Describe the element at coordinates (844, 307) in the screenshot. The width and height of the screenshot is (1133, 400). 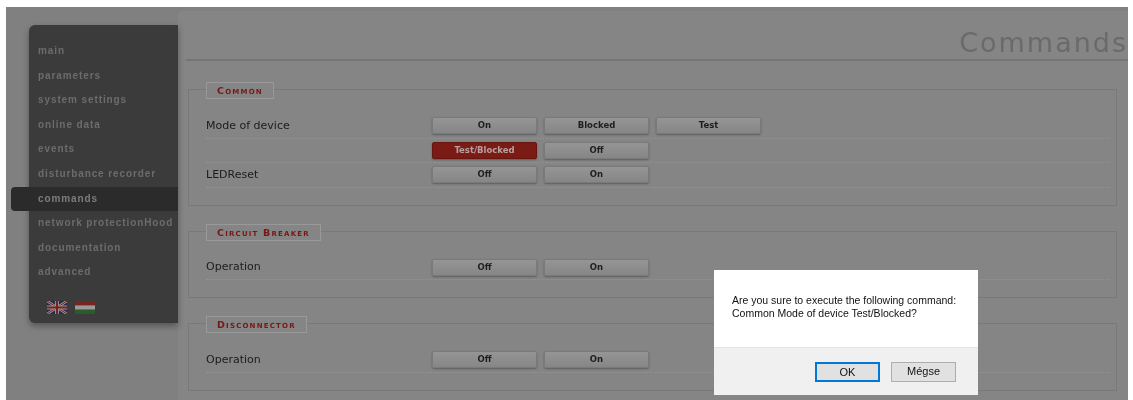
I see `dialog-message: Are you sure to execute the following command: Common Mode of device Test/Blocked?` at that location.